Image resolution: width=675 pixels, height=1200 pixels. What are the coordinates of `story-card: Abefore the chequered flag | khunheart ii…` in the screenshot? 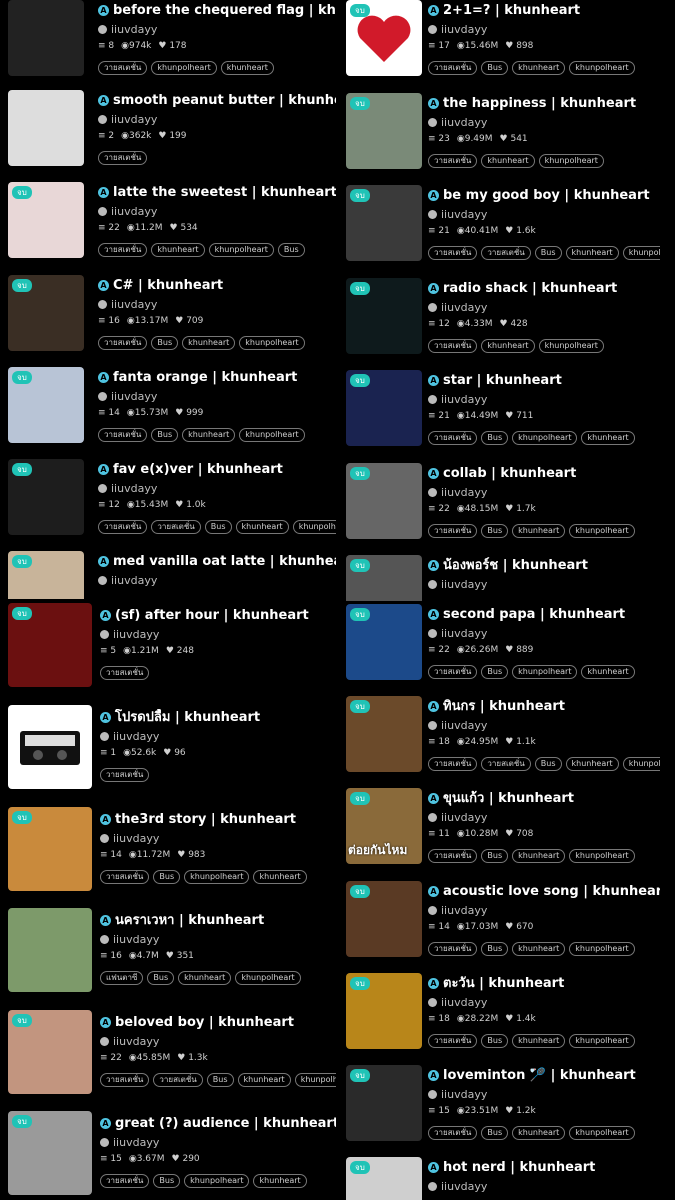 It's located at (173, 39).